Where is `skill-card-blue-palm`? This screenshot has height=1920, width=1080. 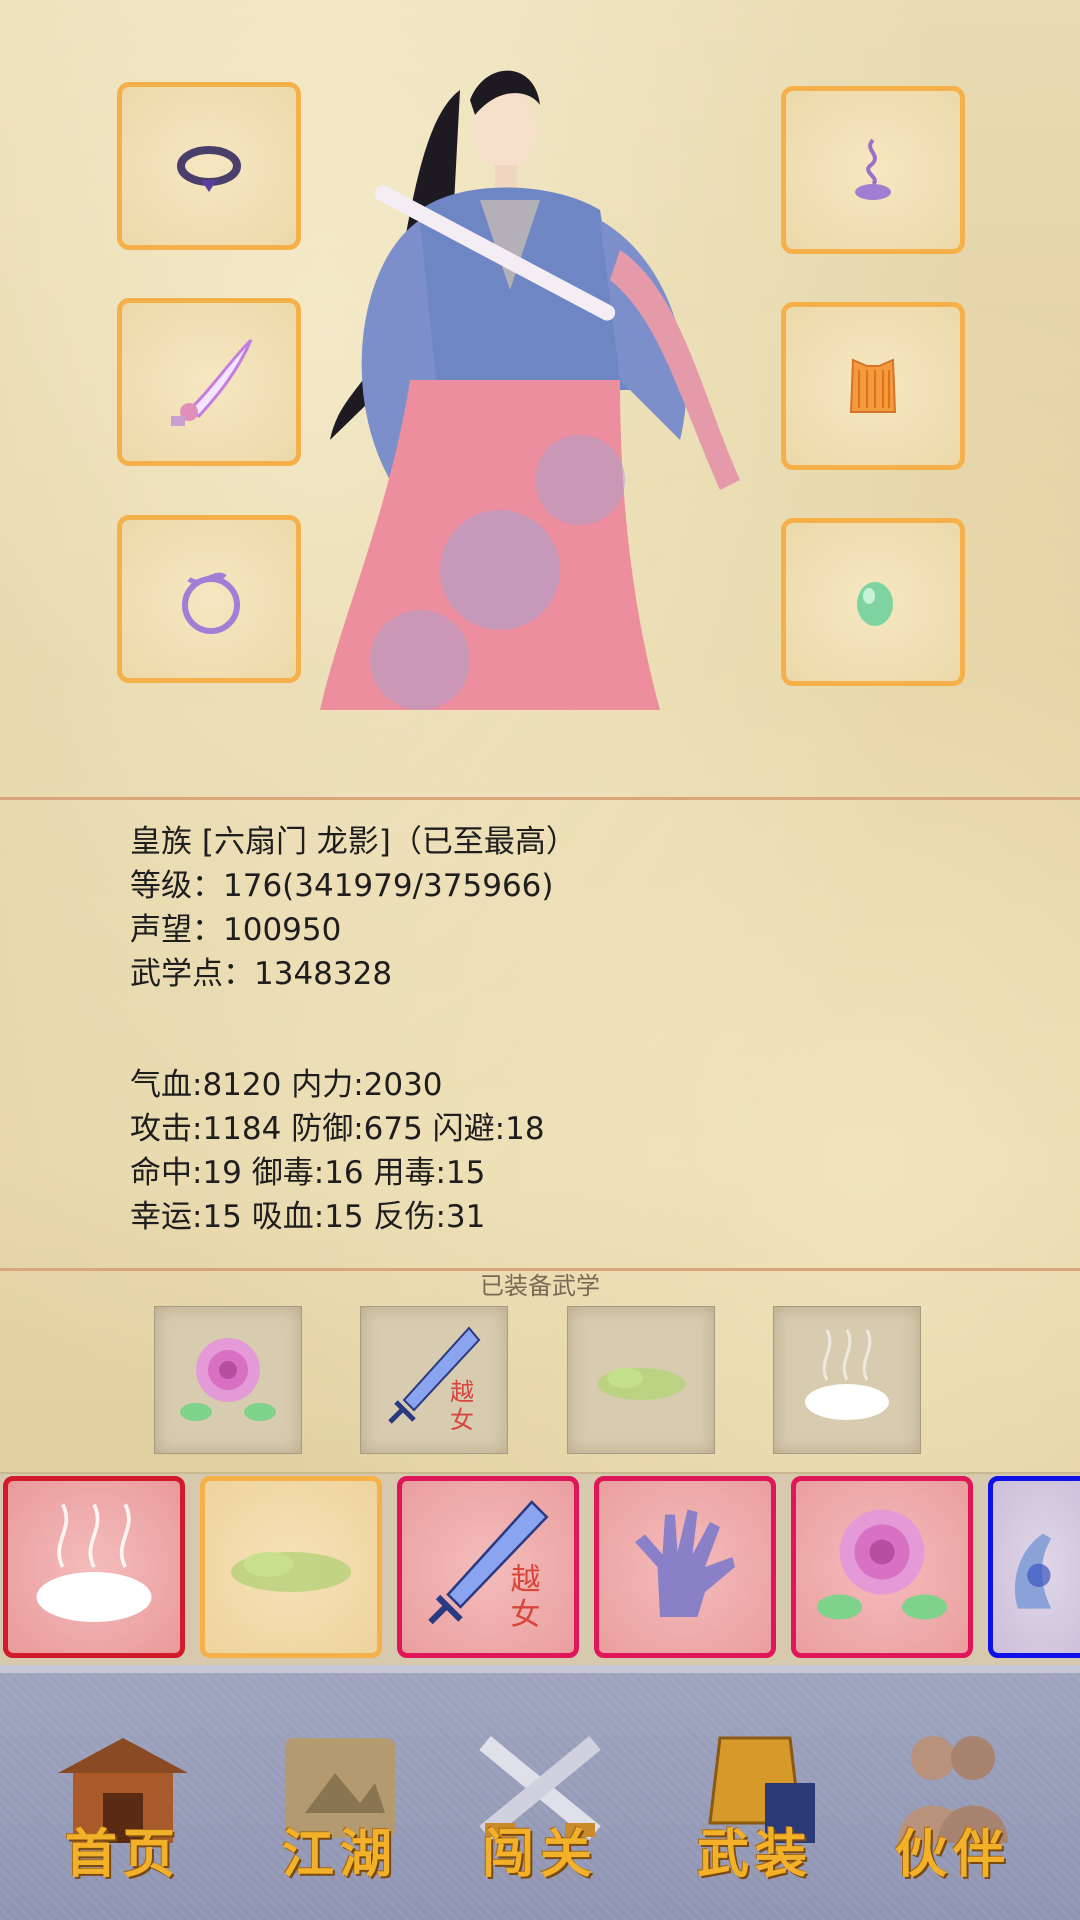 skill-card-blue-palm is located at coordinates (1034, 1567).